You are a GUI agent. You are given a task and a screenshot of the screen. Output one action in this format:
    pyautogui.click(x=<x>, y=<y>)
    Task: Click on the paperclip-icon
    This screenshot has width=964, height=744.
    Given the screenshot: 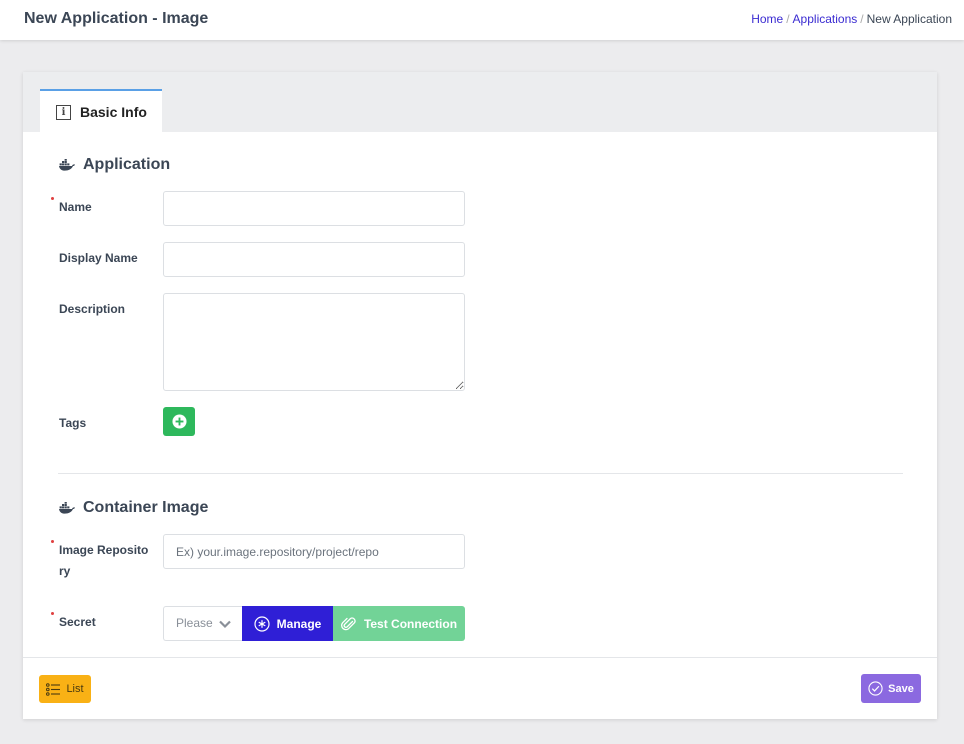 What is the action you would take?
    pyautogui.click(x=348, y=623)
    